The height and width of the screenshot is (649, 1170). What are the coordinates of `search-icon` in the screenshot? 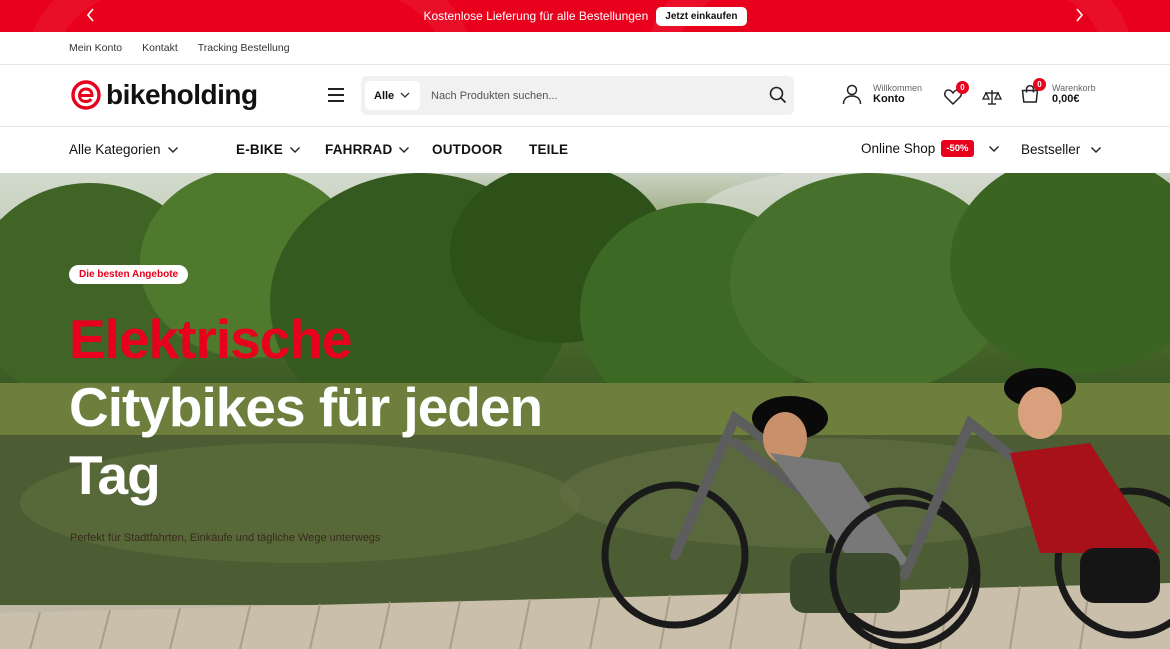 It's located at (778, 95).